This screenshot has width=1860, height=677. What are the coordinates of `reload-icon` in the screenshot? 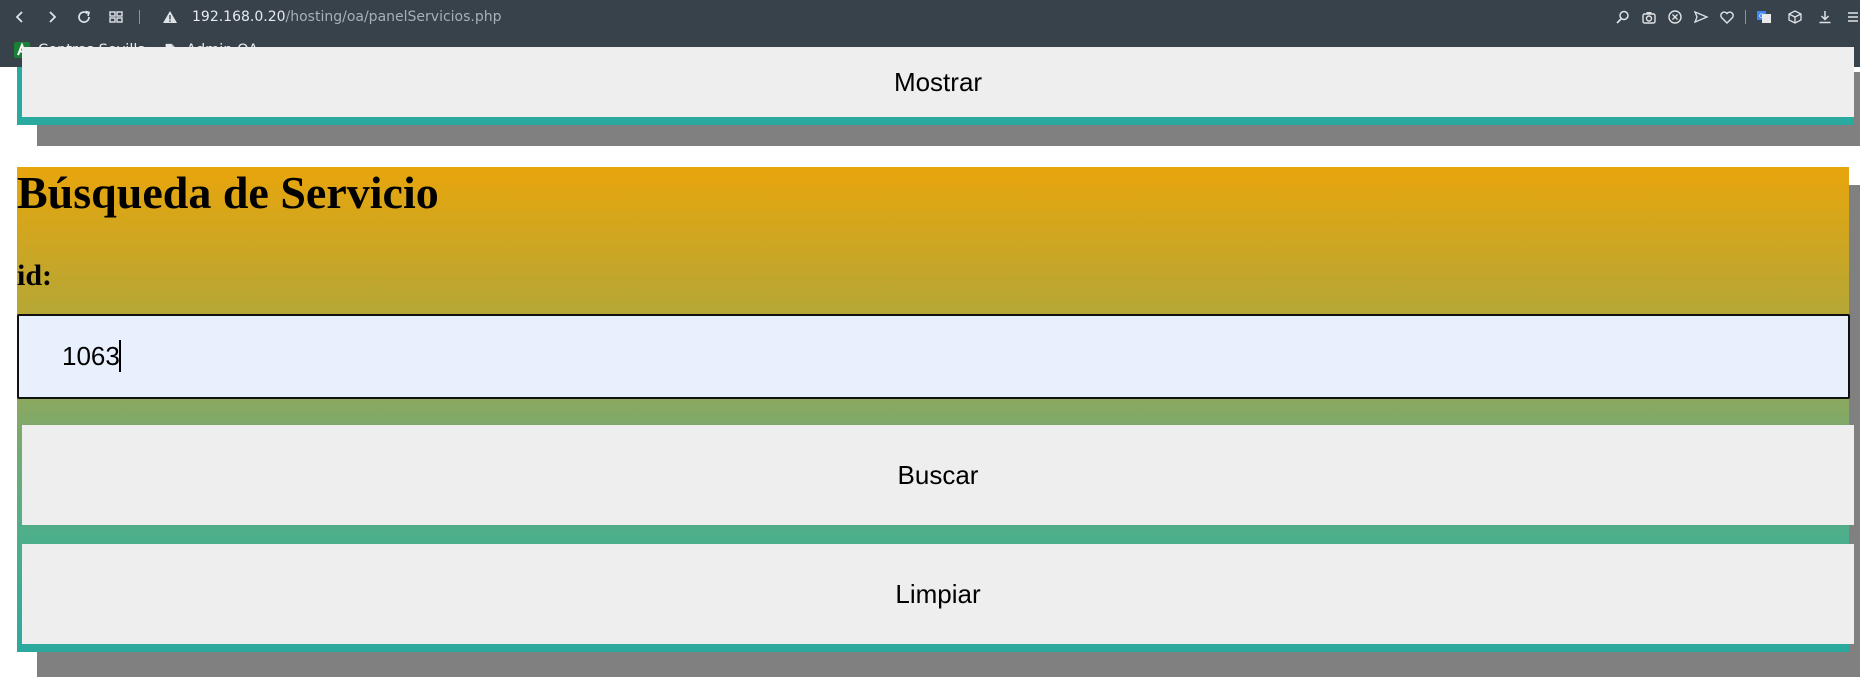 It's located at (84, 16).